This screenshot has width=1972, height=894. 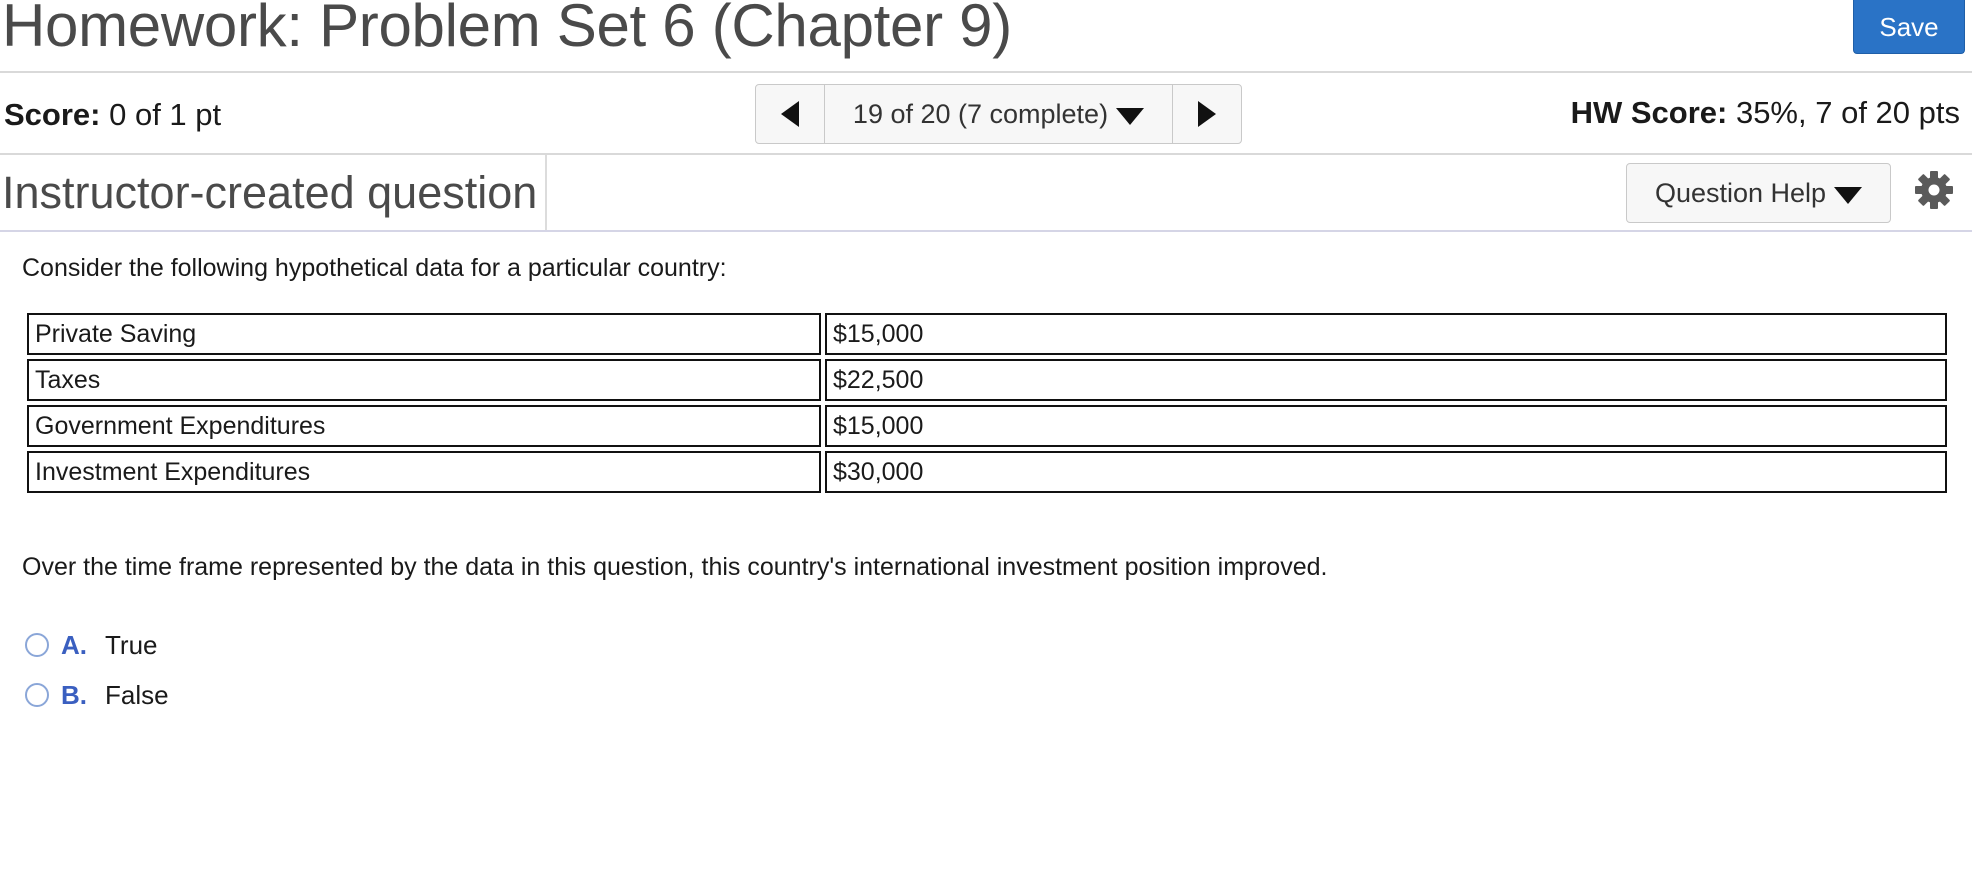 I want to click on score: Score: 0 of 1 pt, so click(x=112, y=115).